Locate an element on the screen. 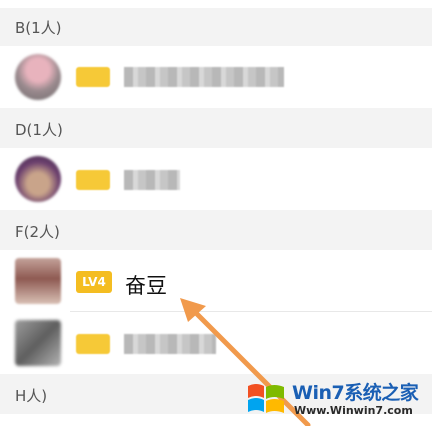  watermark-url: Www.Winwin7.com is located at coordinates (353, 410).